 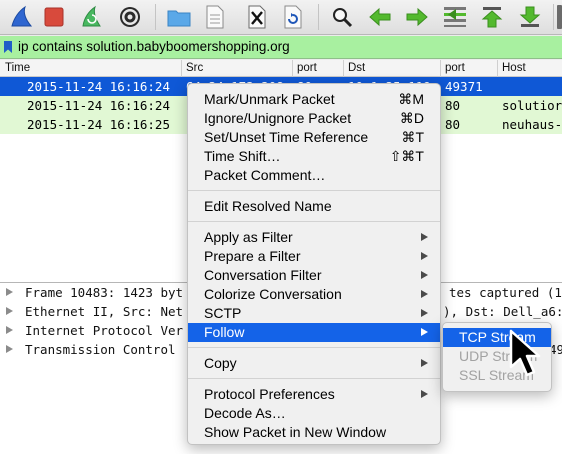 What do you see at coordinates (17, 68) in the screenshot?
I see `column-header-time: Time` at bounding box center [17, 68].